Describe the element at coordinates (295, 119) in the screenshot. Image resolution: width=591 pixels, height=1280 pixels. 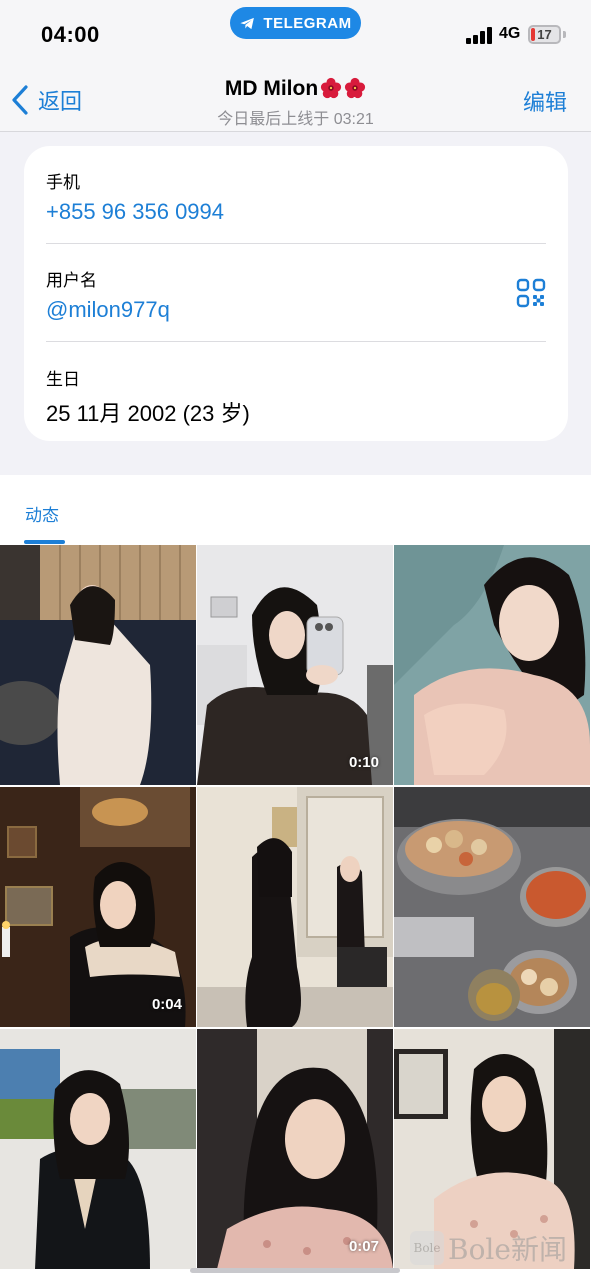
I see `last-seen-status: 今日最后上线于 03:21` at that location.